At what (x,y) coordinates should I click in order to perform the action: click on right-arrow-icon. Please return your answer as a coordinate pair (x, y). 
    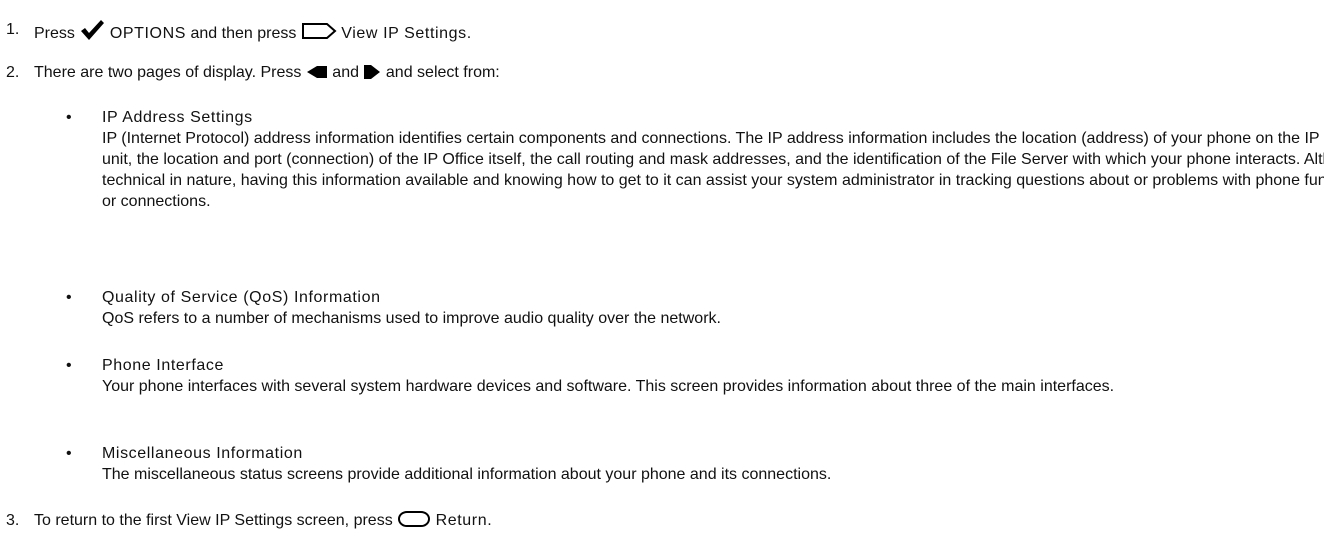
    Looking at the image, I should click on (372, 72).